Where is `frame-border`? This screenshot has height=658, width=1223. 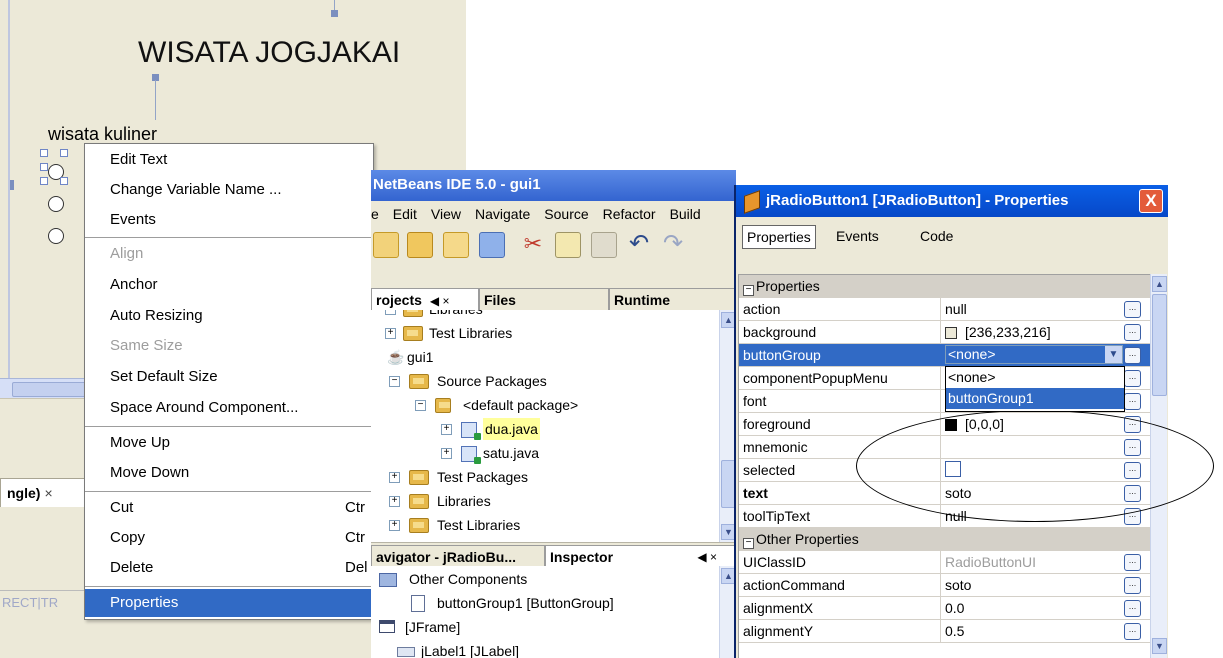 frame-border is located at coordinates (9, 197).